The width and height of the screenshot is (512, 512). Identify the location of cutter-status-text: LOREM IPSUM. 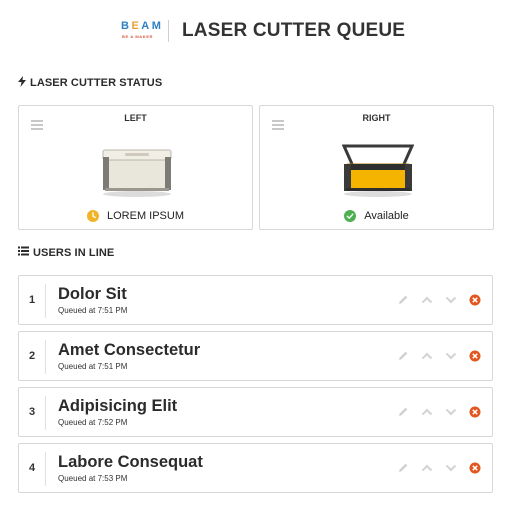
(145, 216).